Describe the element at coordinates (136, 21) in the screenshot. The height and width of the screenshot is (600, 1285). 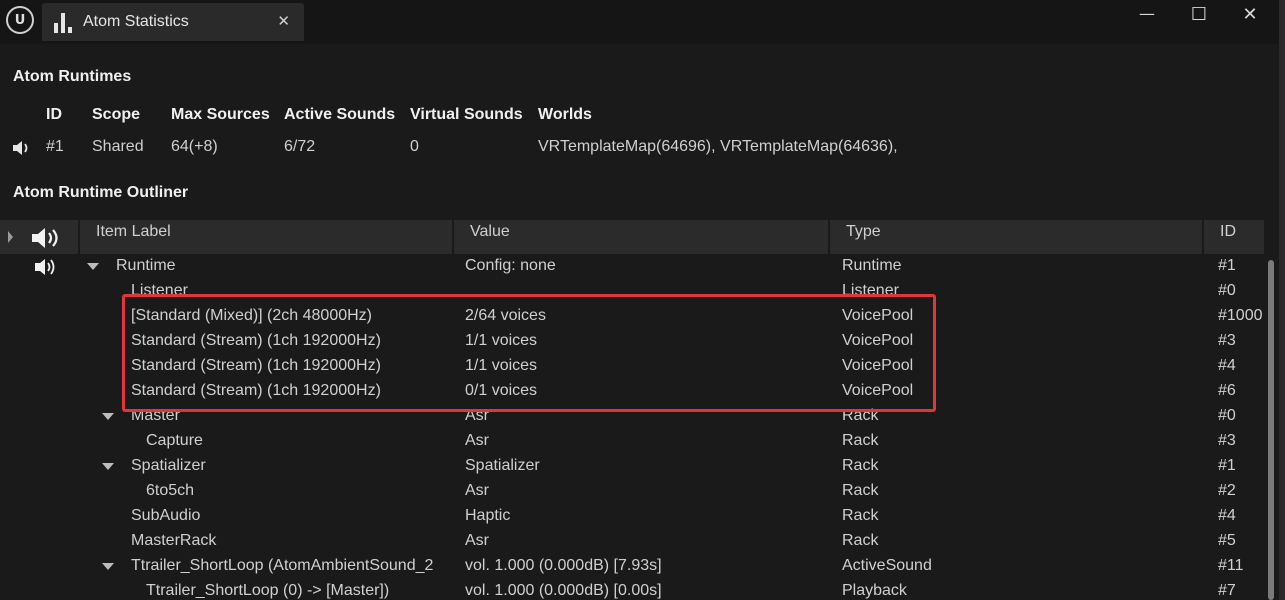
I see `tab-label: Atom Statistics` at that location.